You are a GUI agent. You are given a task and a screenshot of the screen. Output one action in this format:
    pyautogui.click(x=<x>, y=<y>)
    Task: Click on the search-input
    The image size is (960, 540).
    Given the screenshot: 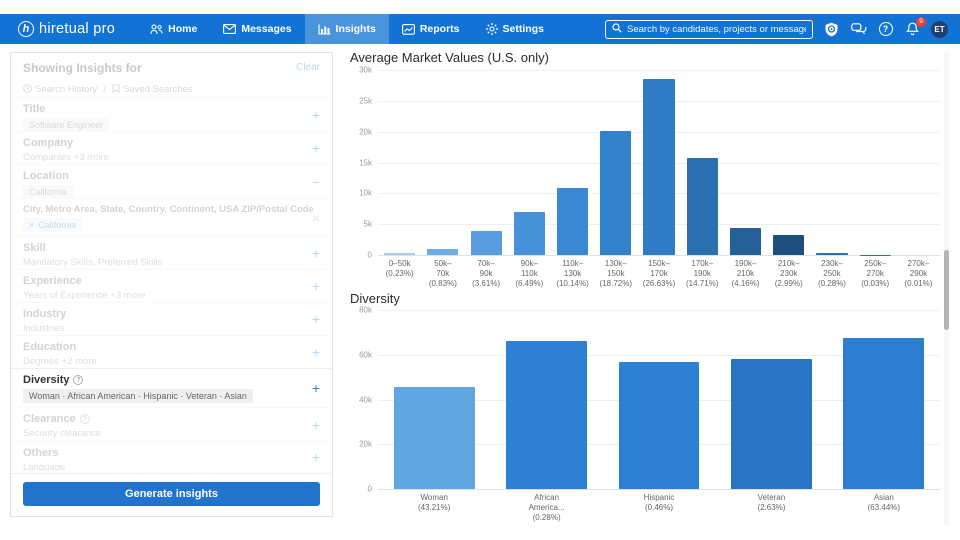 What is the action you would take?
    pyautogui.click(x=716, y=29)
    